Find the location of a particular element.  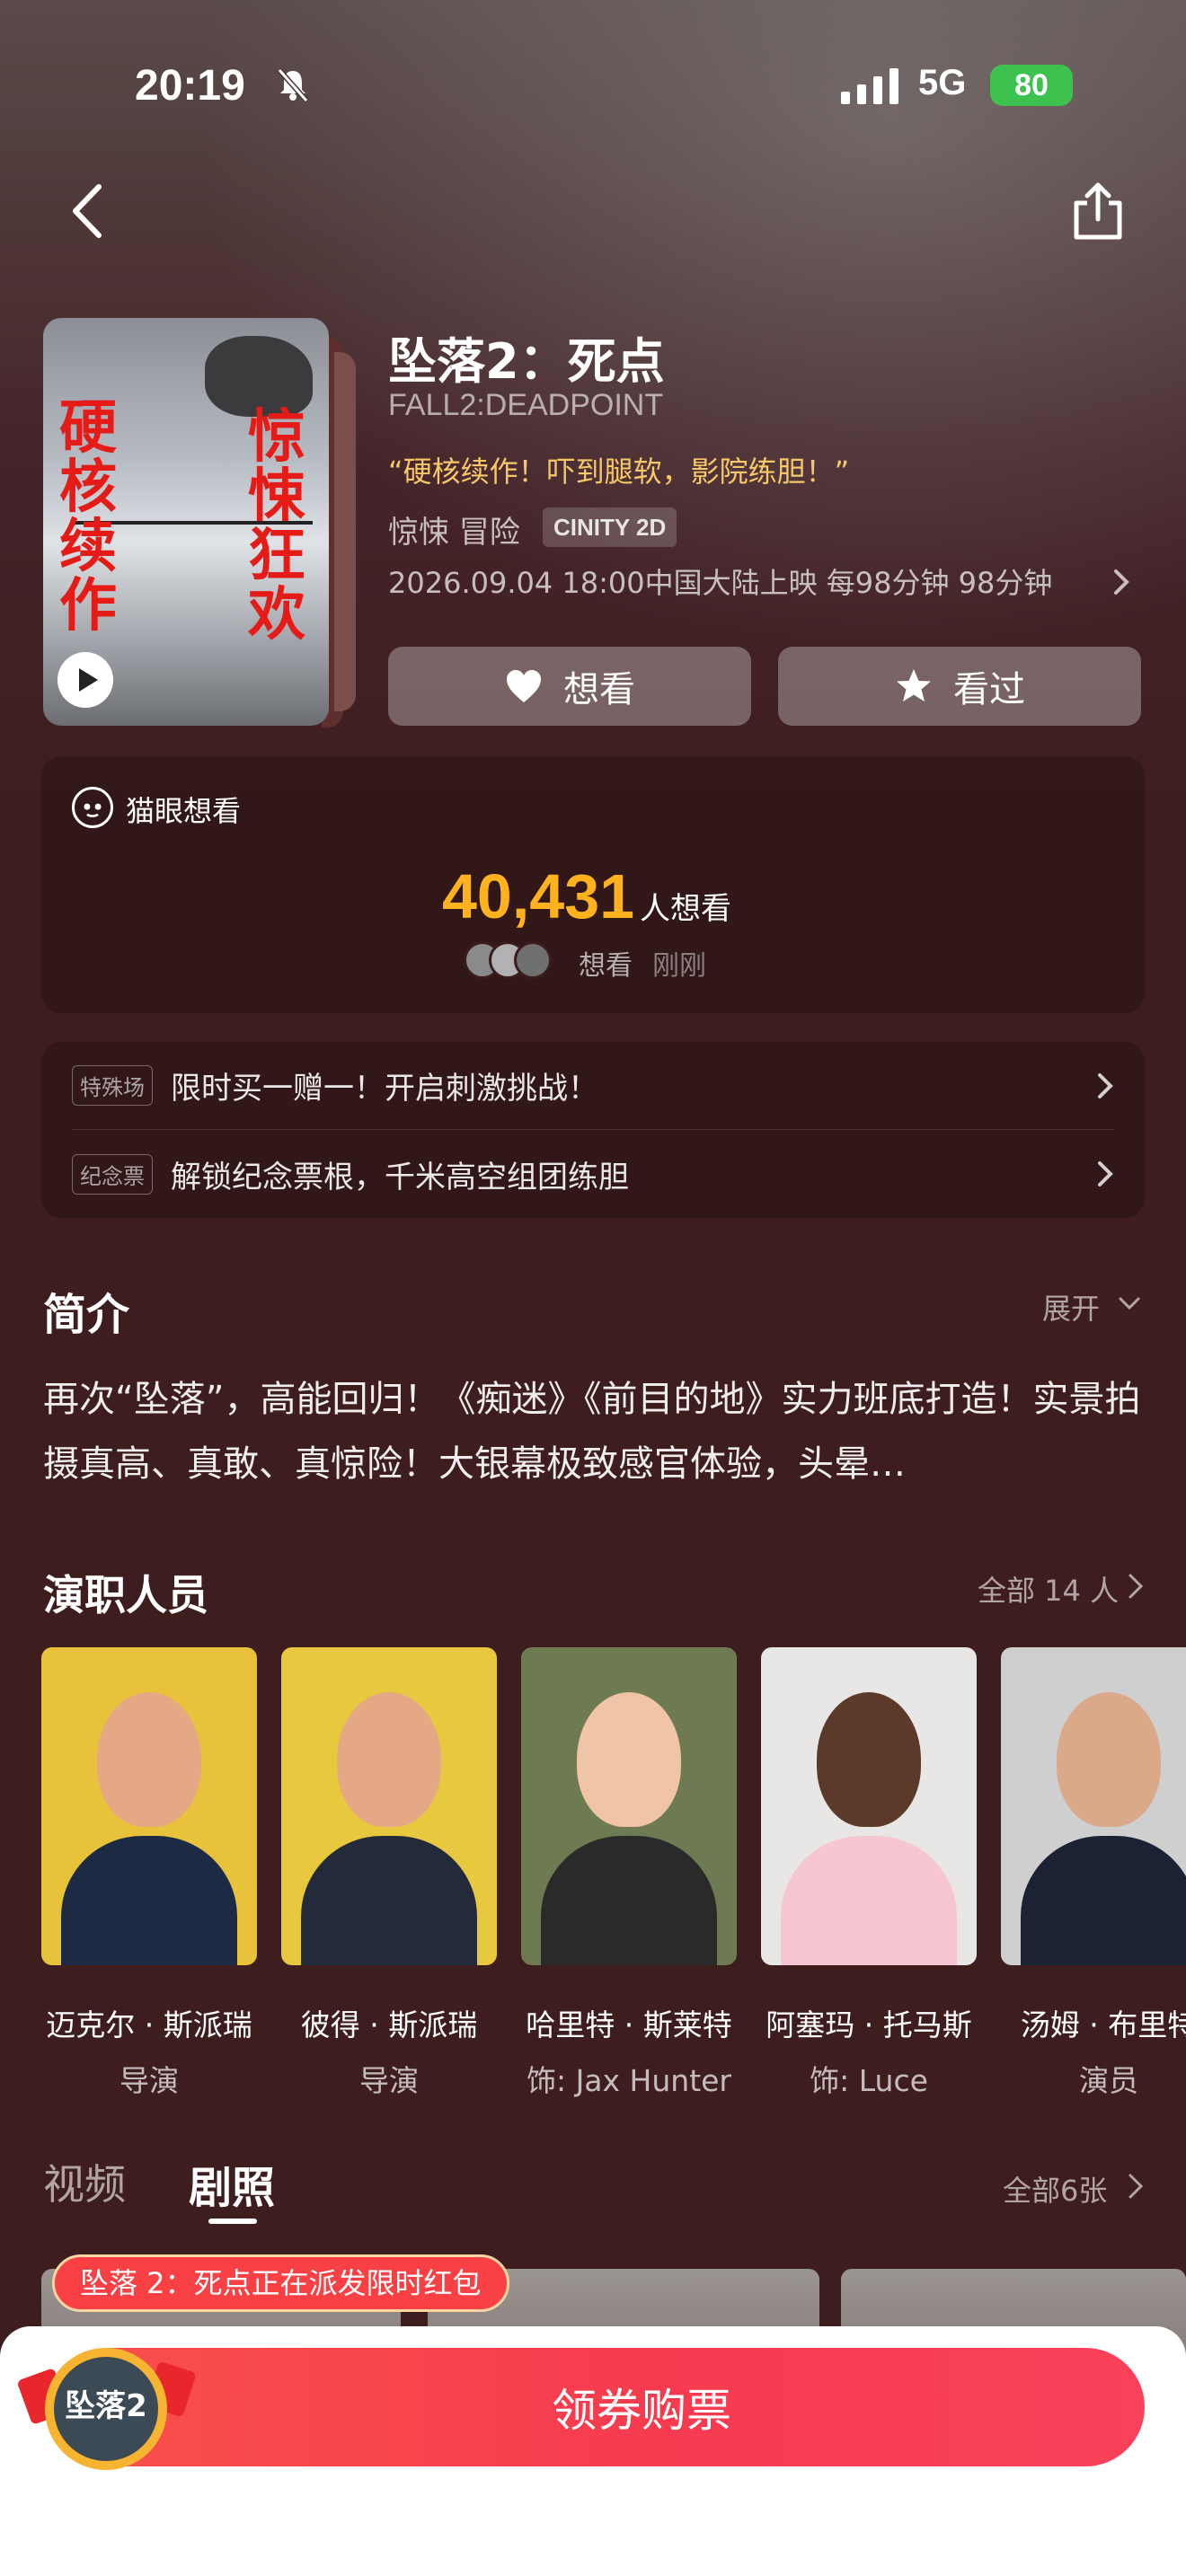

poster-text-right: 惊悚狂欢 is located at coordinates (276, 526).